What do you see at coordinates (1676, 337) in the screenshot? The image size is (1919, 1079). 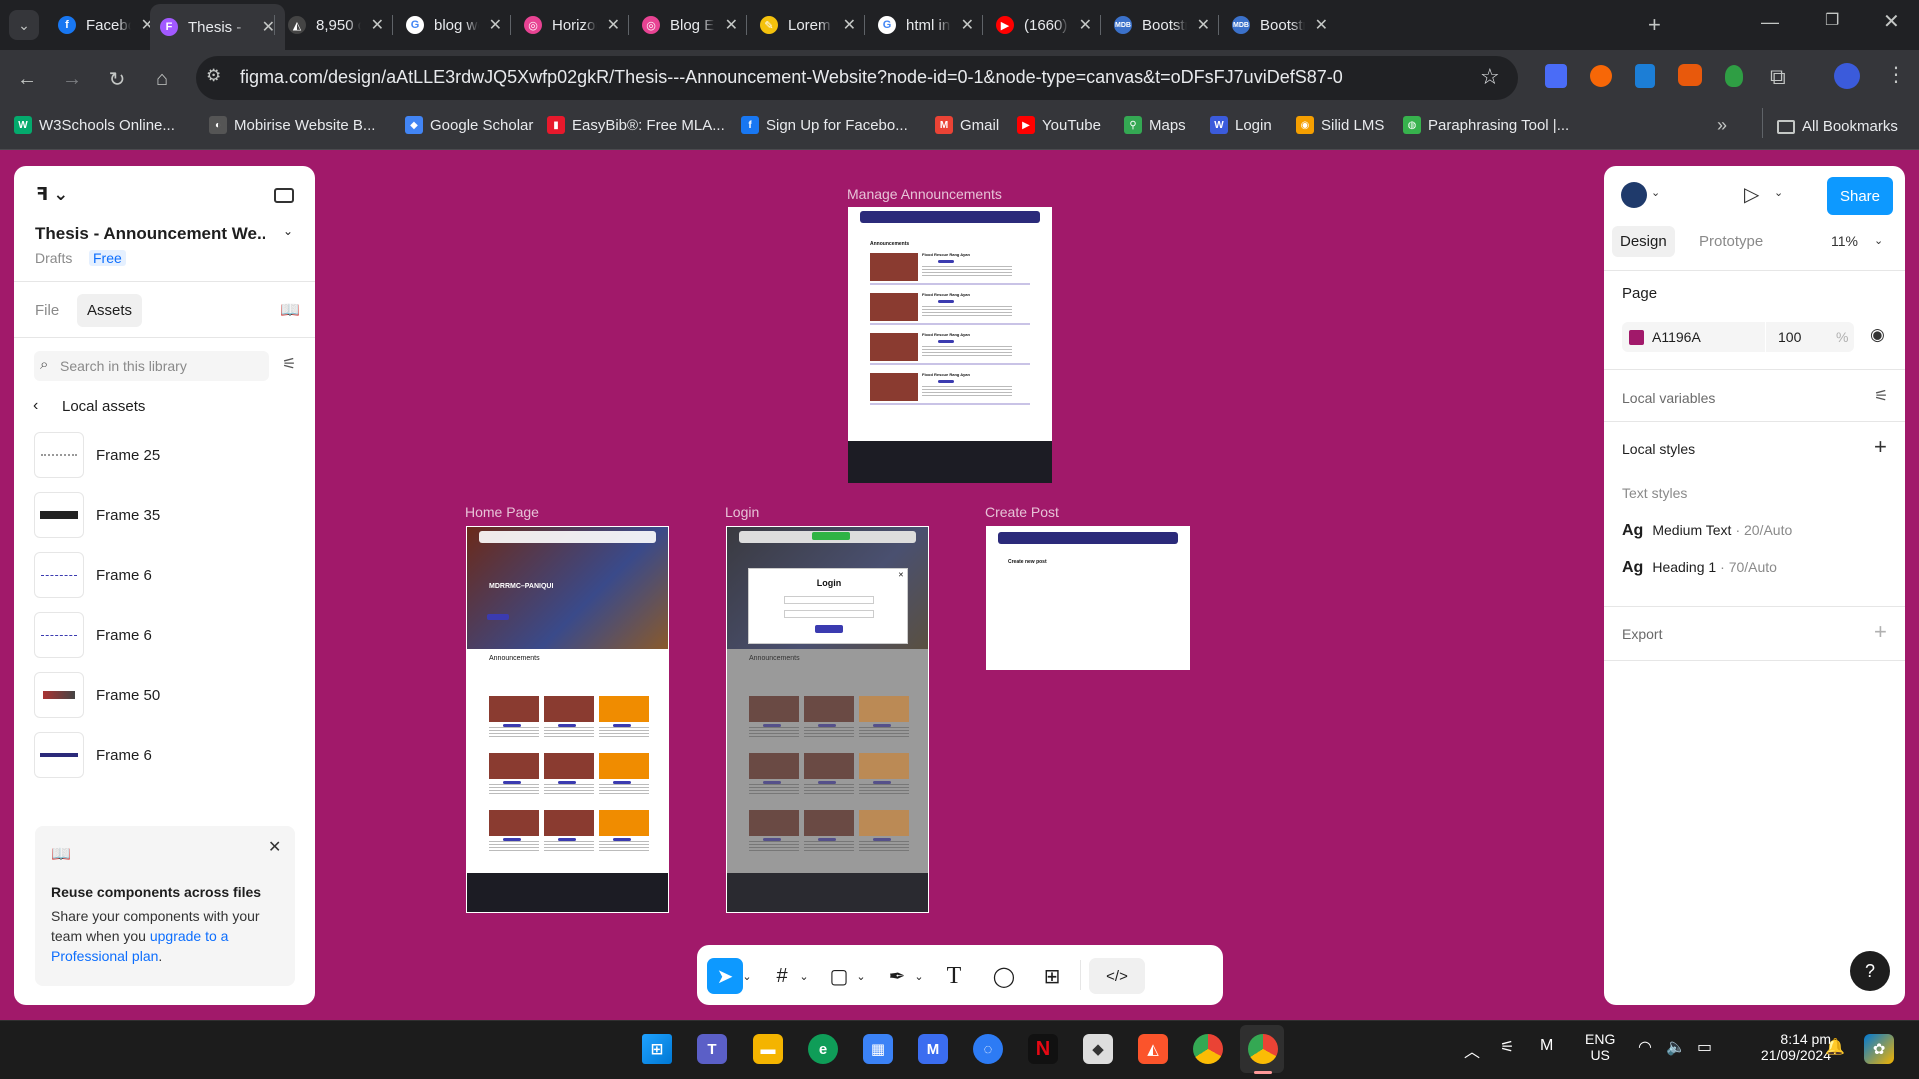 I see `page-color-value: A1196A` at bounding box center [1676, 337].